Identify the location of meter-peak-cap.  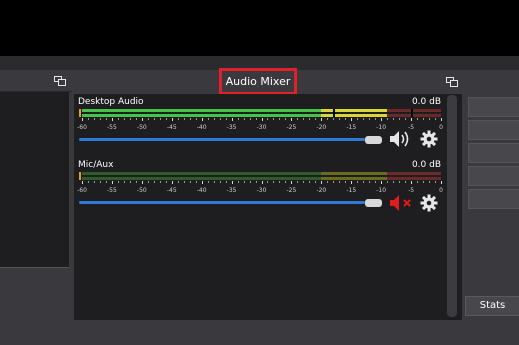
(80, 176).